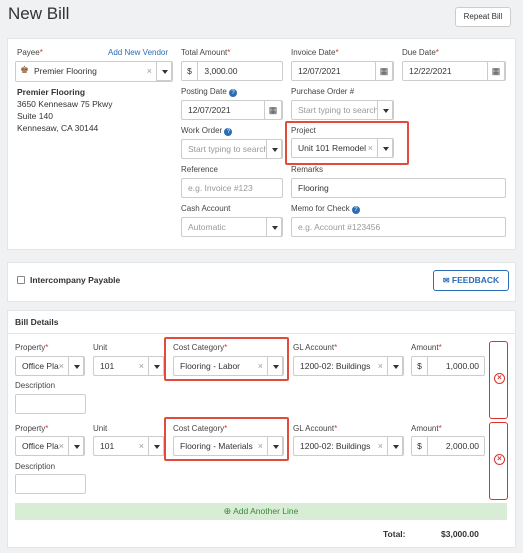  What do you see at coordinates (232, 110) in the screenshot?
I see `posting-date-input: 12/07/2021 ▦` at bounding box center [232, 110].